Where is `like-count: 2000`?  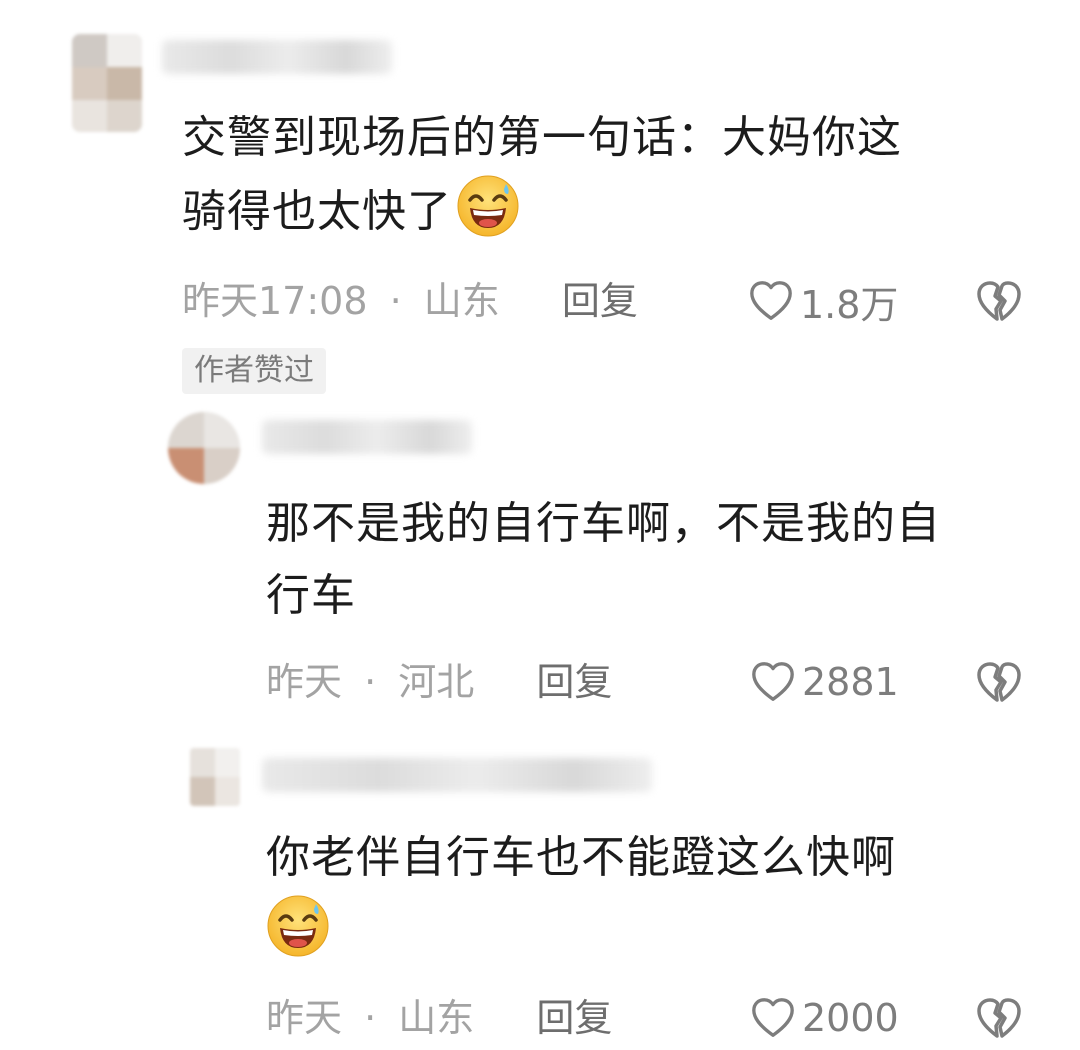
like-count: 2000 is located at coordinates (850, 1018).